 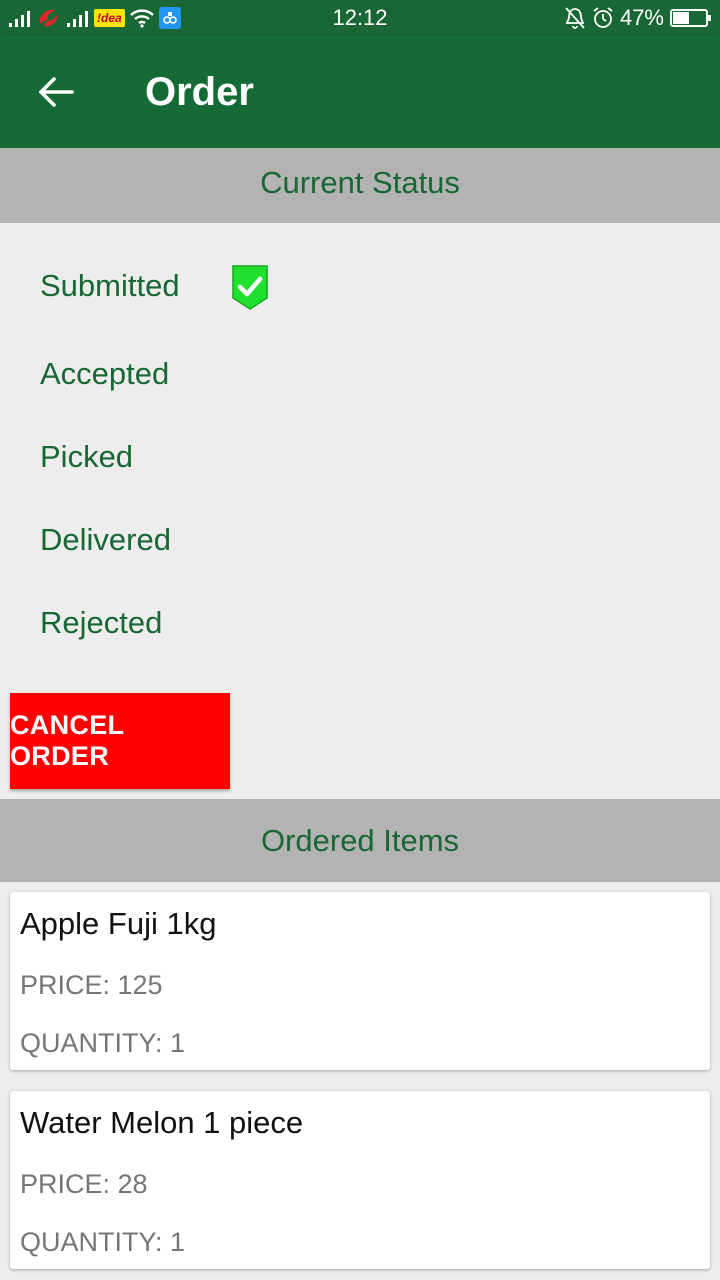 What do you see at coordinates (575, 18) in the screenshot?
I see `bell-muted-icon` at bounding box center [575, 18].